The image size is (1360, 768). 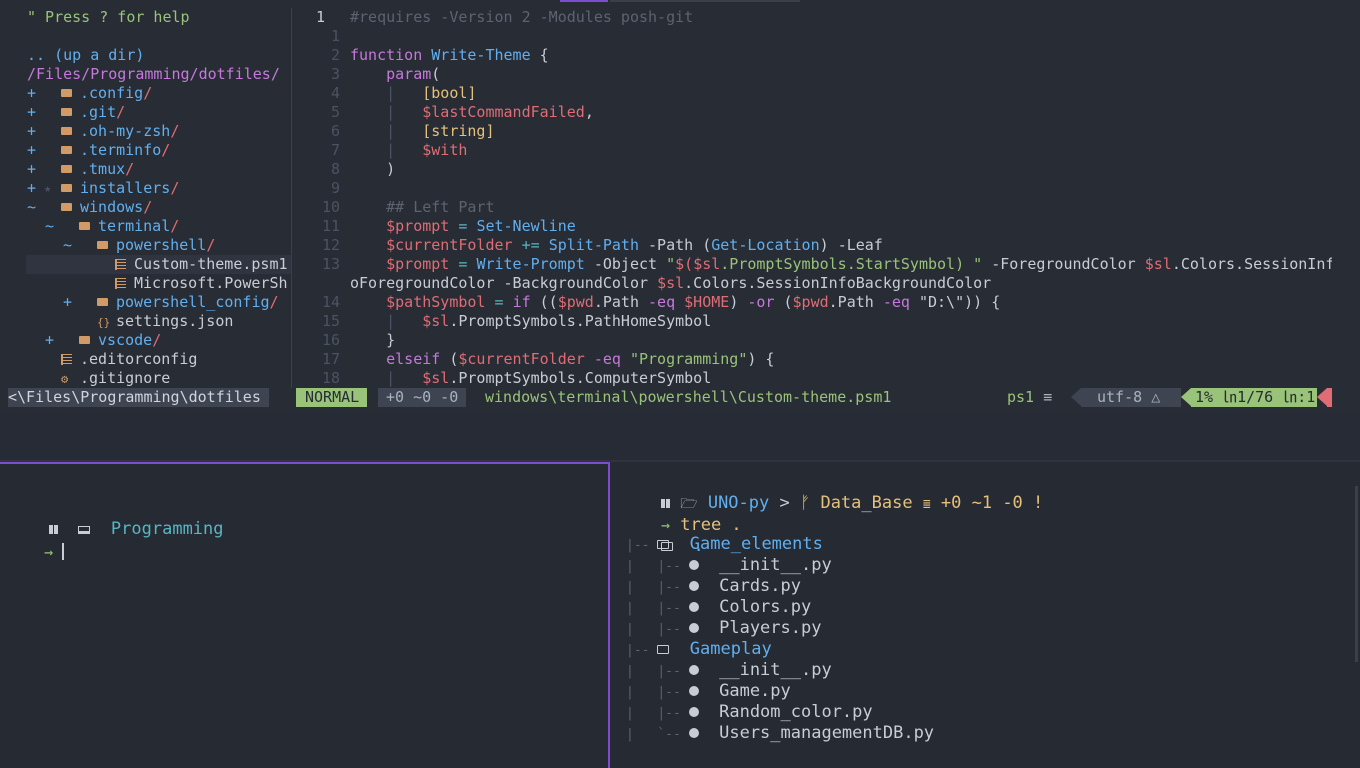 What do you see at coordinates (330, 264) in the screenshot?
I see `line-number: 13` at bounding box center [330, 264].